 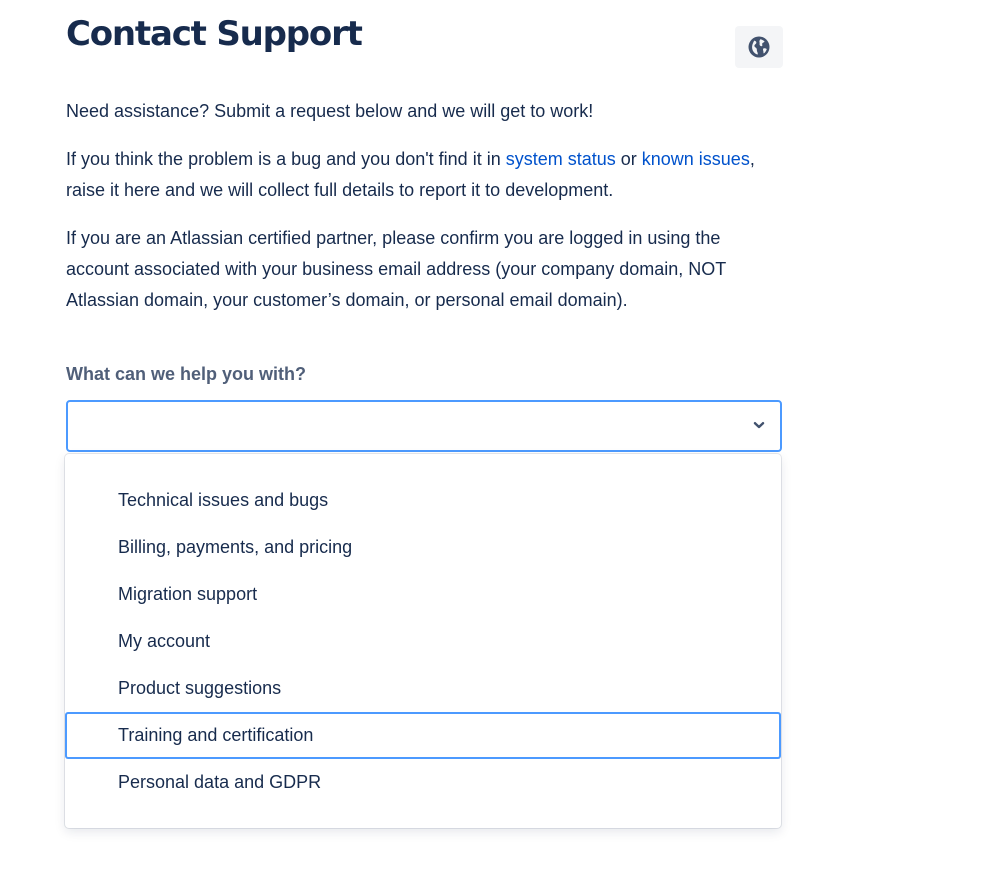 I want to click on option-personal-data-gdpr: Personal data and GDPR, so click(x=423, y=782).